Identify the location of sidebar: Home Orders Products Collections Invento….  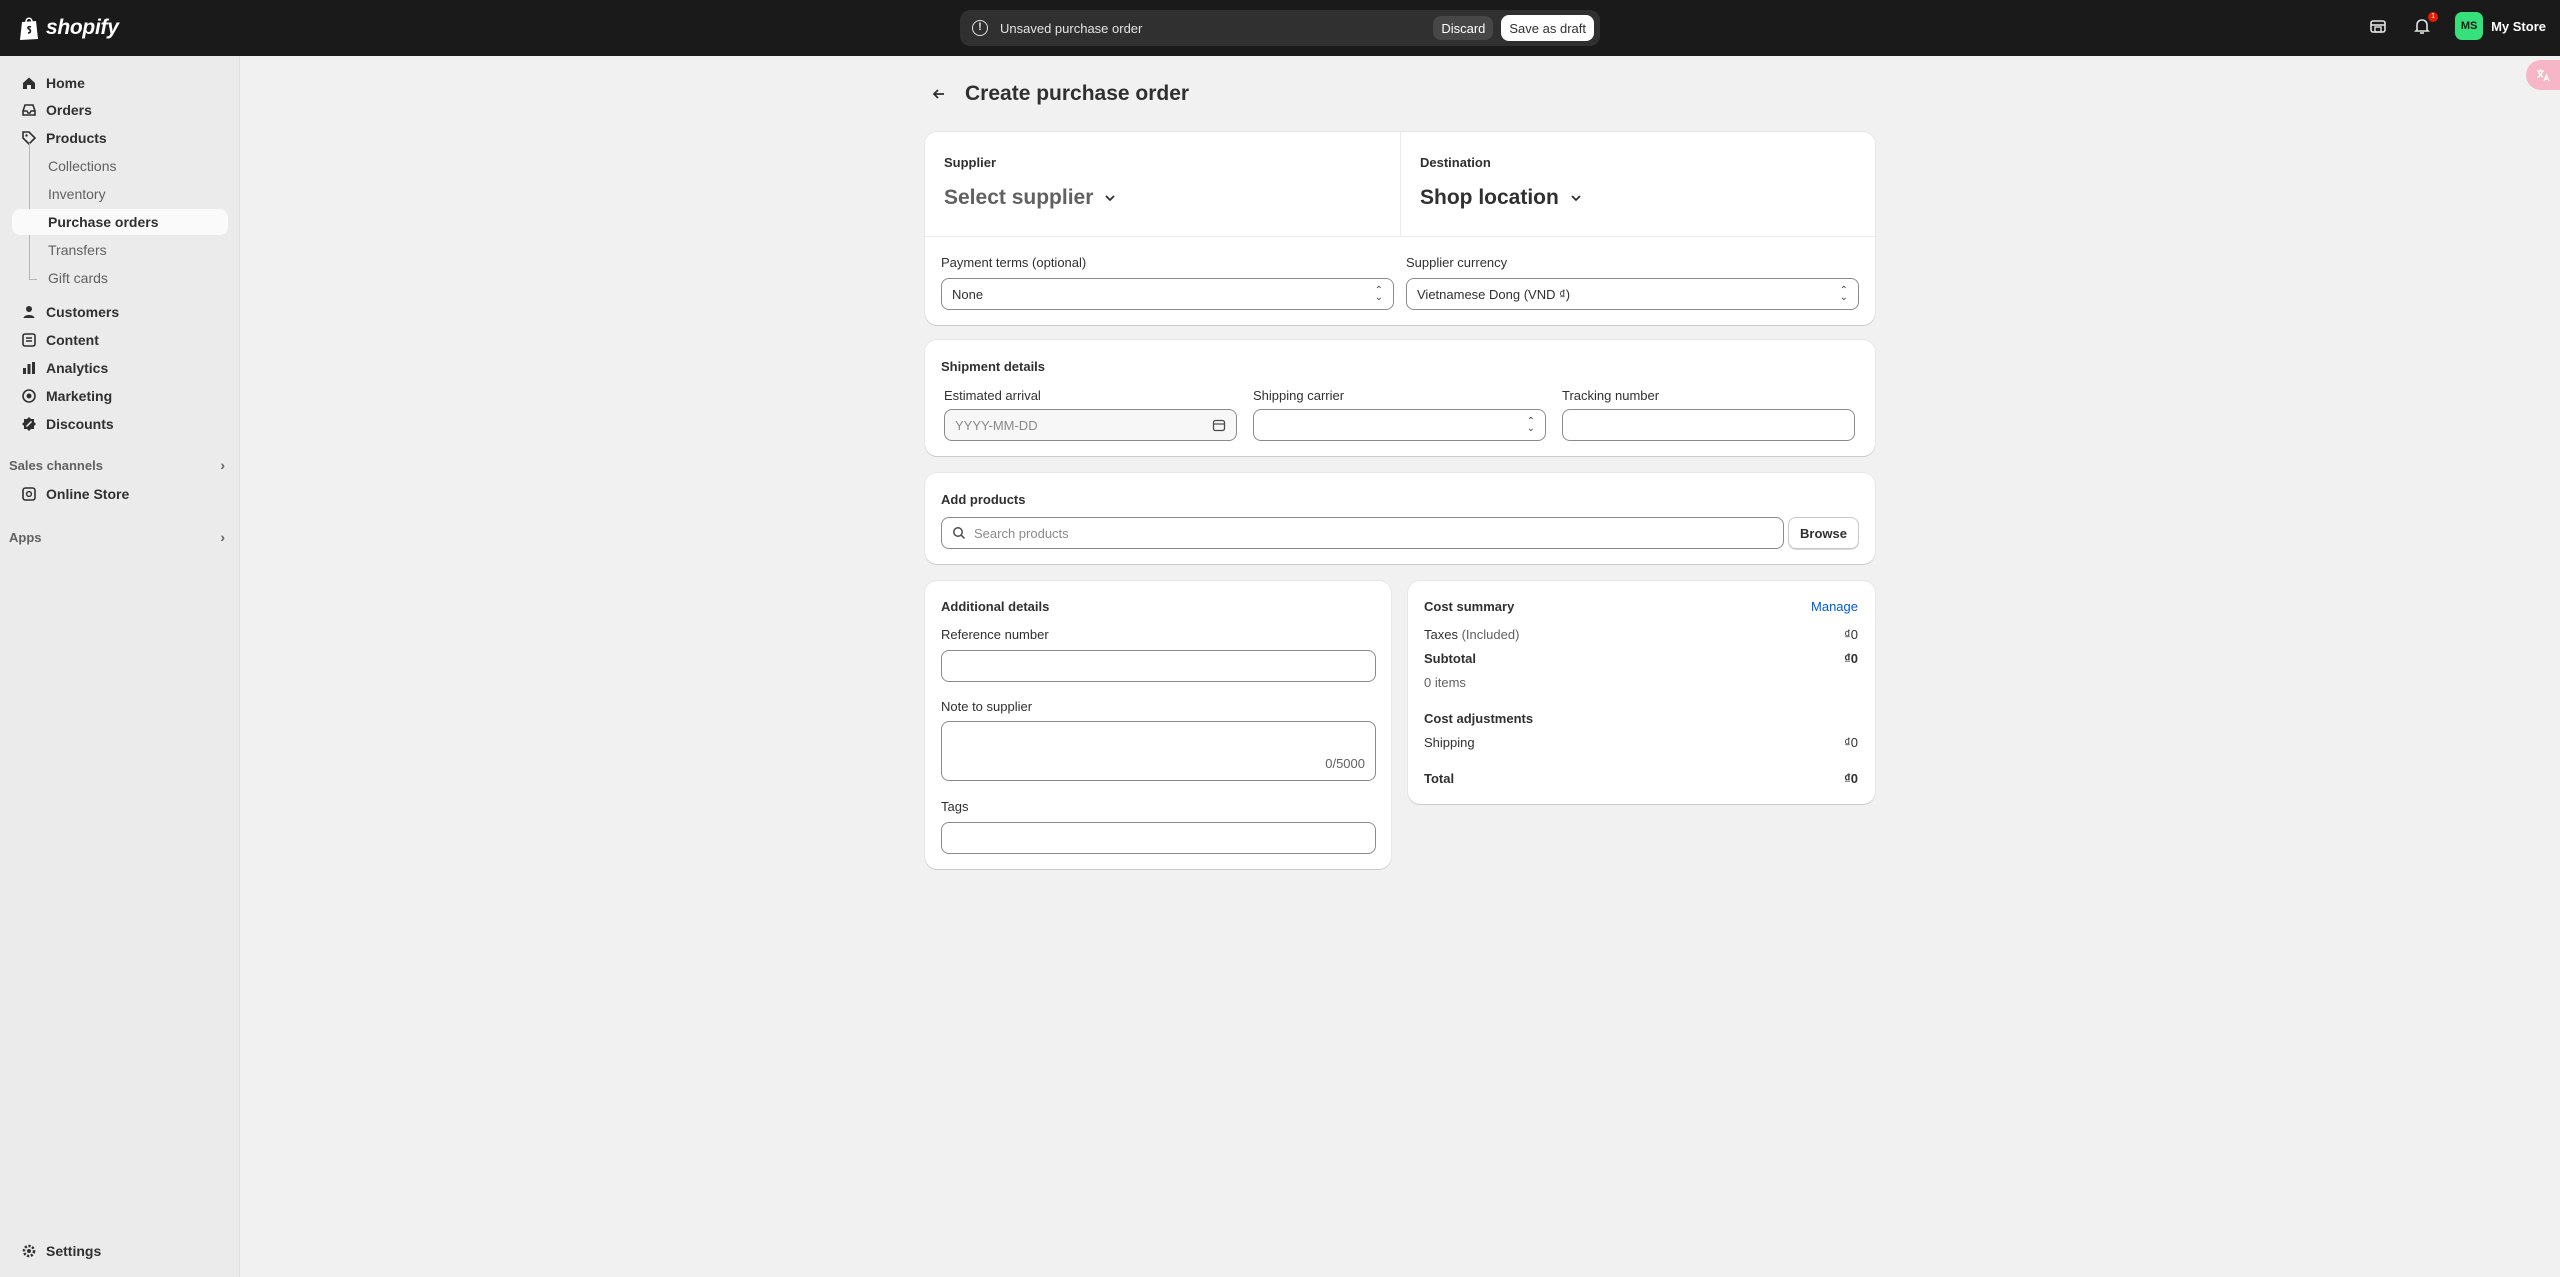
(120, 666).